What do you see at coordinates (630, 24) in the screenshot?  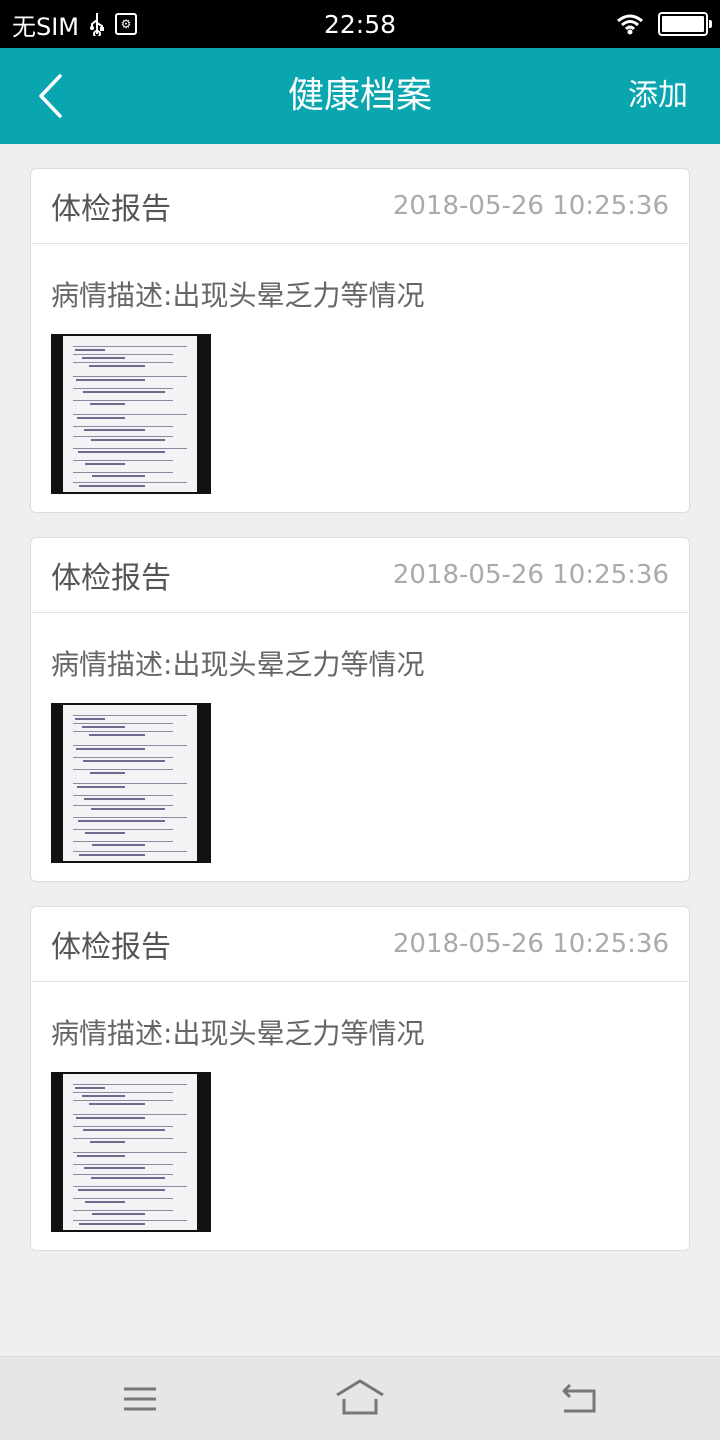 I see `wifi-icon` at bounding box center [630, 24].